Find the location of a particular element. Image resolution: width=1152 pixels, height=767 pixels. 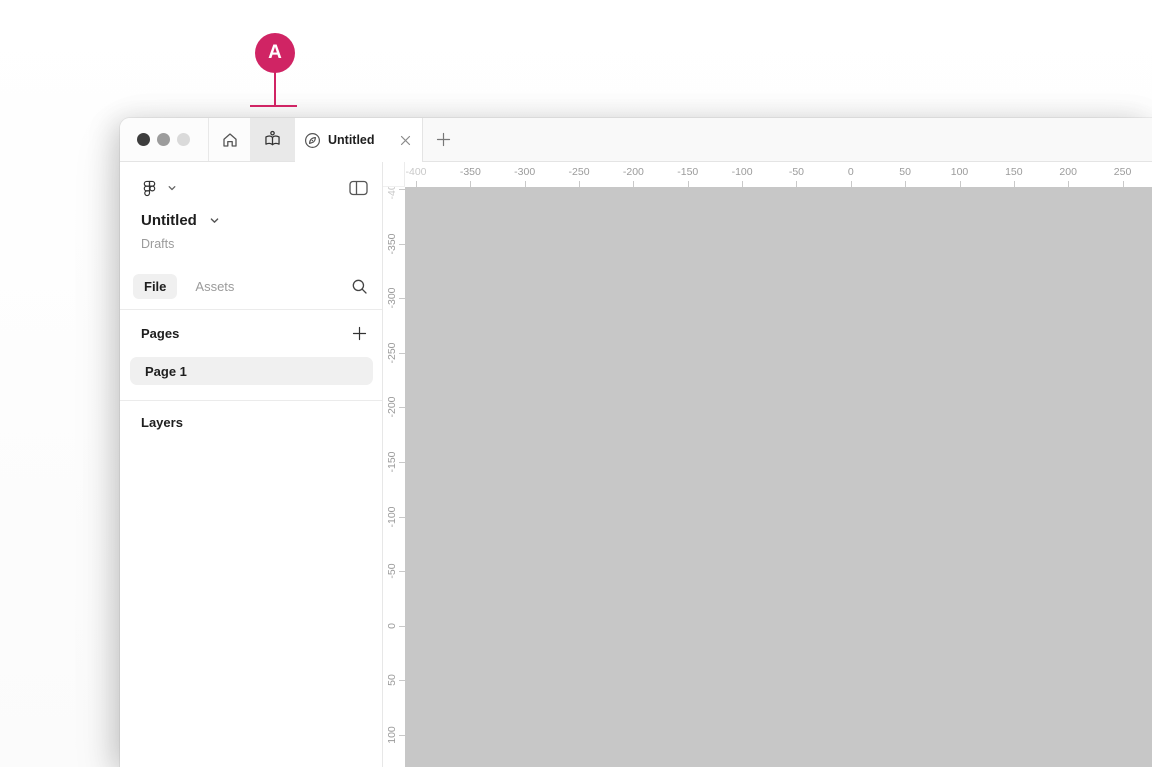

window-close-button is located at coordinates (143, 139).